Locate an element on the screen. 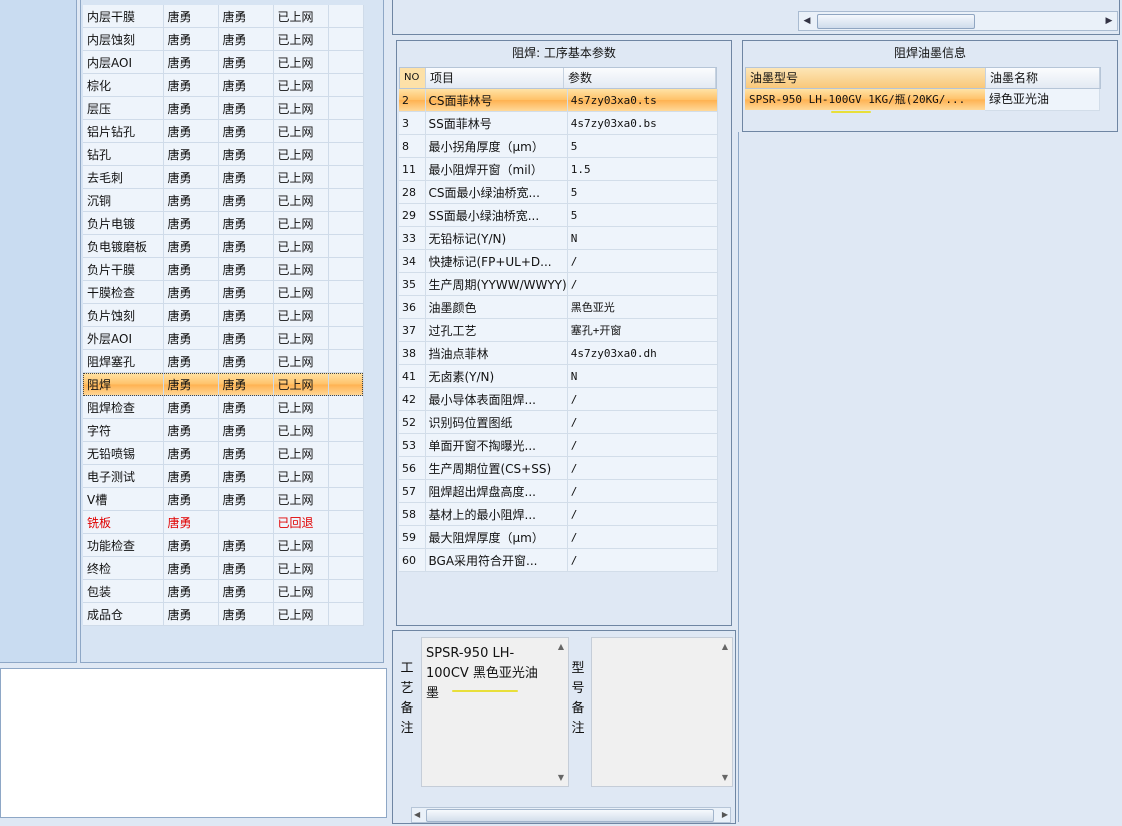 This screenshot has height=826, width=1122. param-cell-no: 36 is located at coordinates (412, 307).